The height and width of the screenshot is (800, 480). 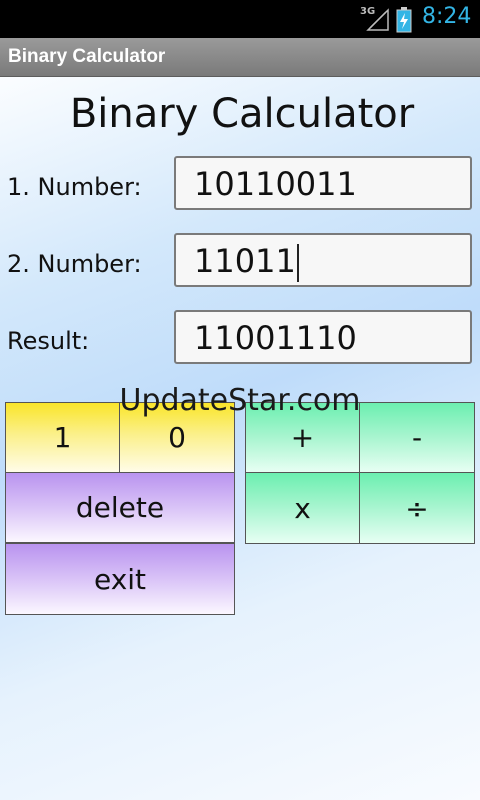 What do you see at coordinates (447, 16) in the screenshot?
I see `clock: 8:24` at bounding box center [447, 16].